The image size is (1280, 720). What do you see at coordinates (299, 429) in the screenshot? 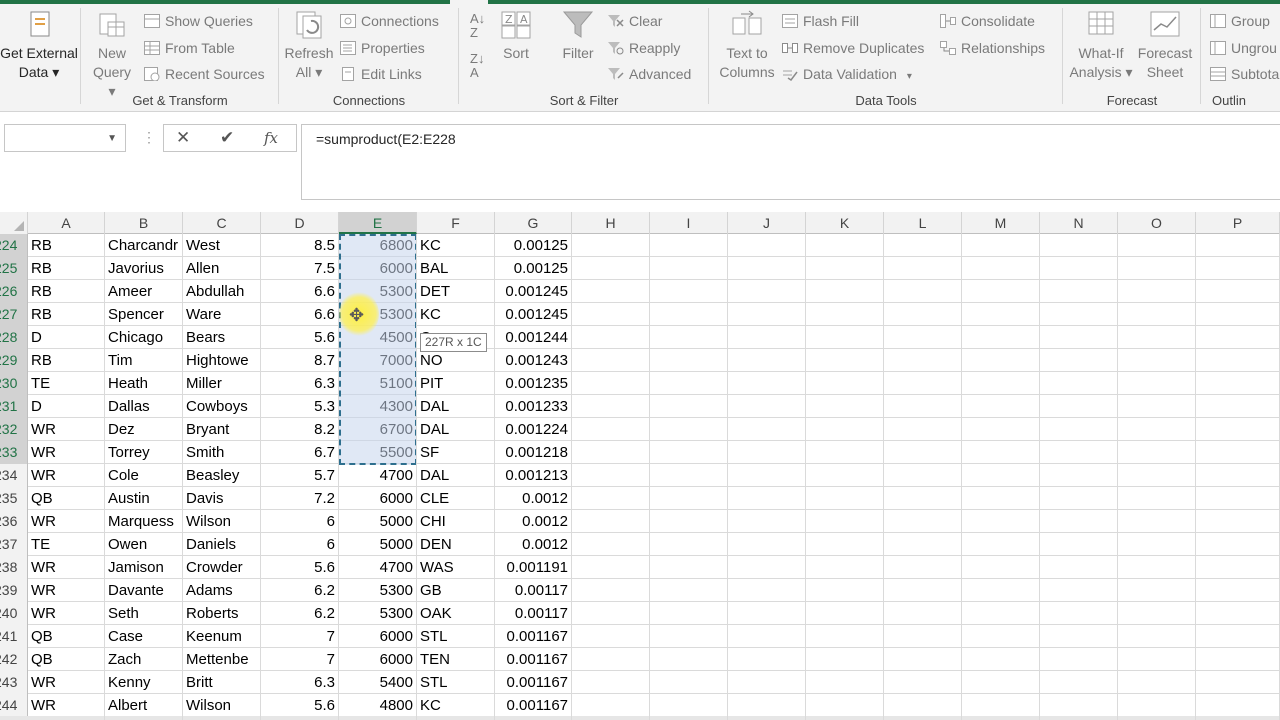
I see `cell-d: 8.2` at bounding box center [299, 429].